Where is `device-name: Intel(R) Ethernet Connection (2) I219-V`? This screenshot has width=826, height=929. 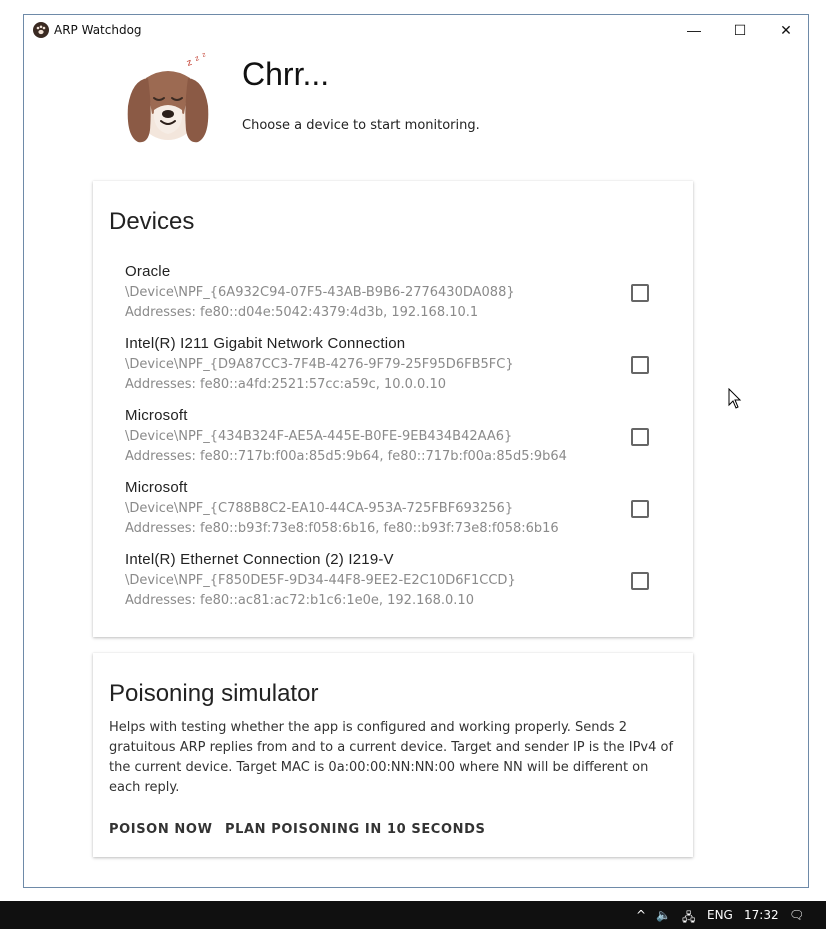 device-name: Intel(R) Ethernet Connection (2) I219-V is located at coordinates (259, 559).